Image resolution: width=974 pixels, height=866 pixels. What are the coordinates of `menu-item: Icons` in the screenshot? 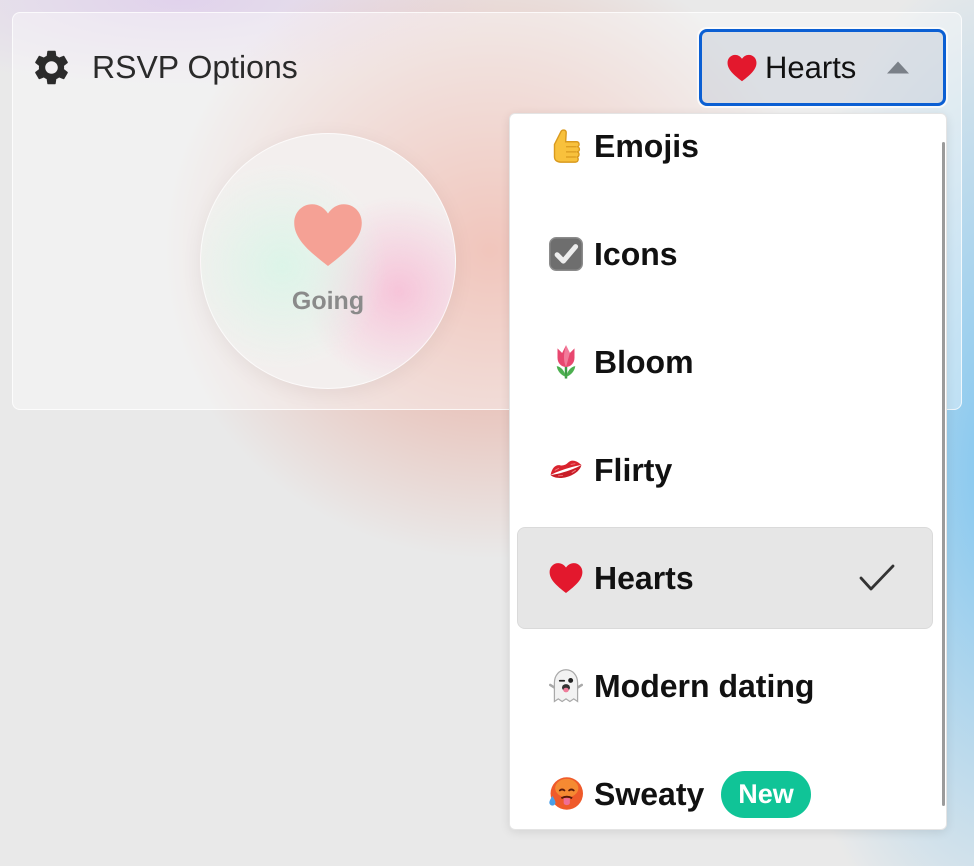 It's located at (725, 254).